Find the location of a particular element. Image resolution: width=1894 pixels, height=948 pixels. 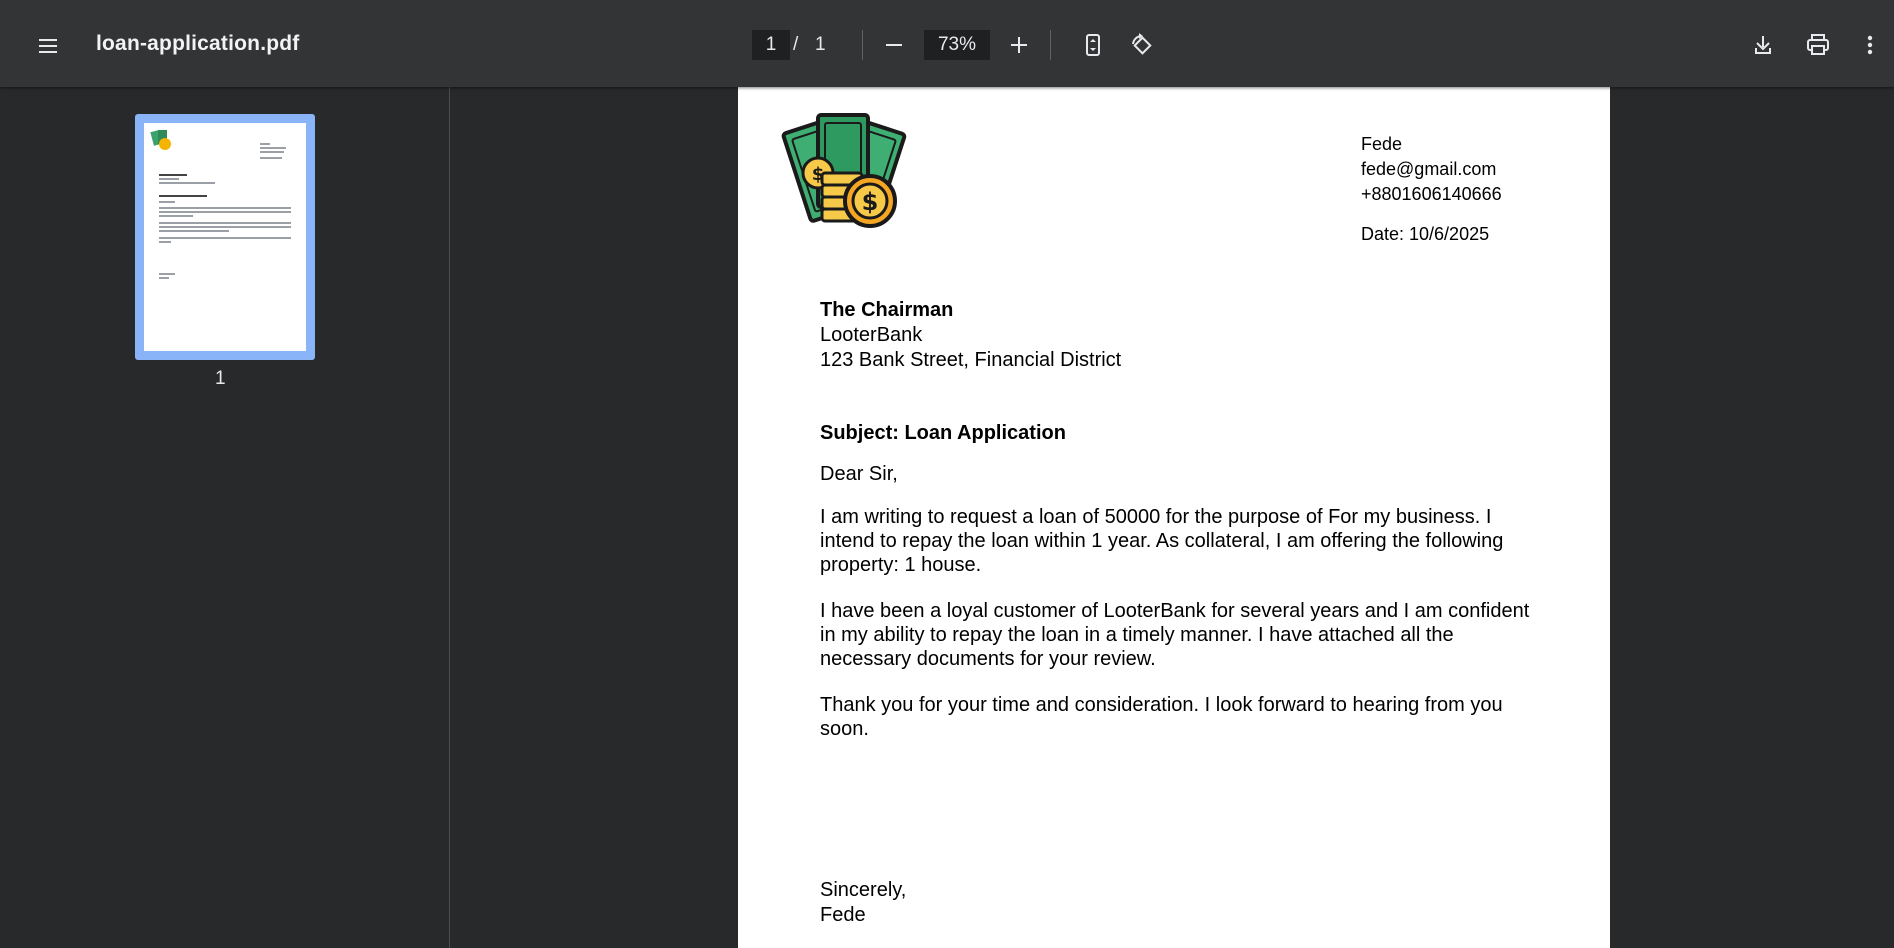

sender-name: Fede is located at coordinates (1382, 144).